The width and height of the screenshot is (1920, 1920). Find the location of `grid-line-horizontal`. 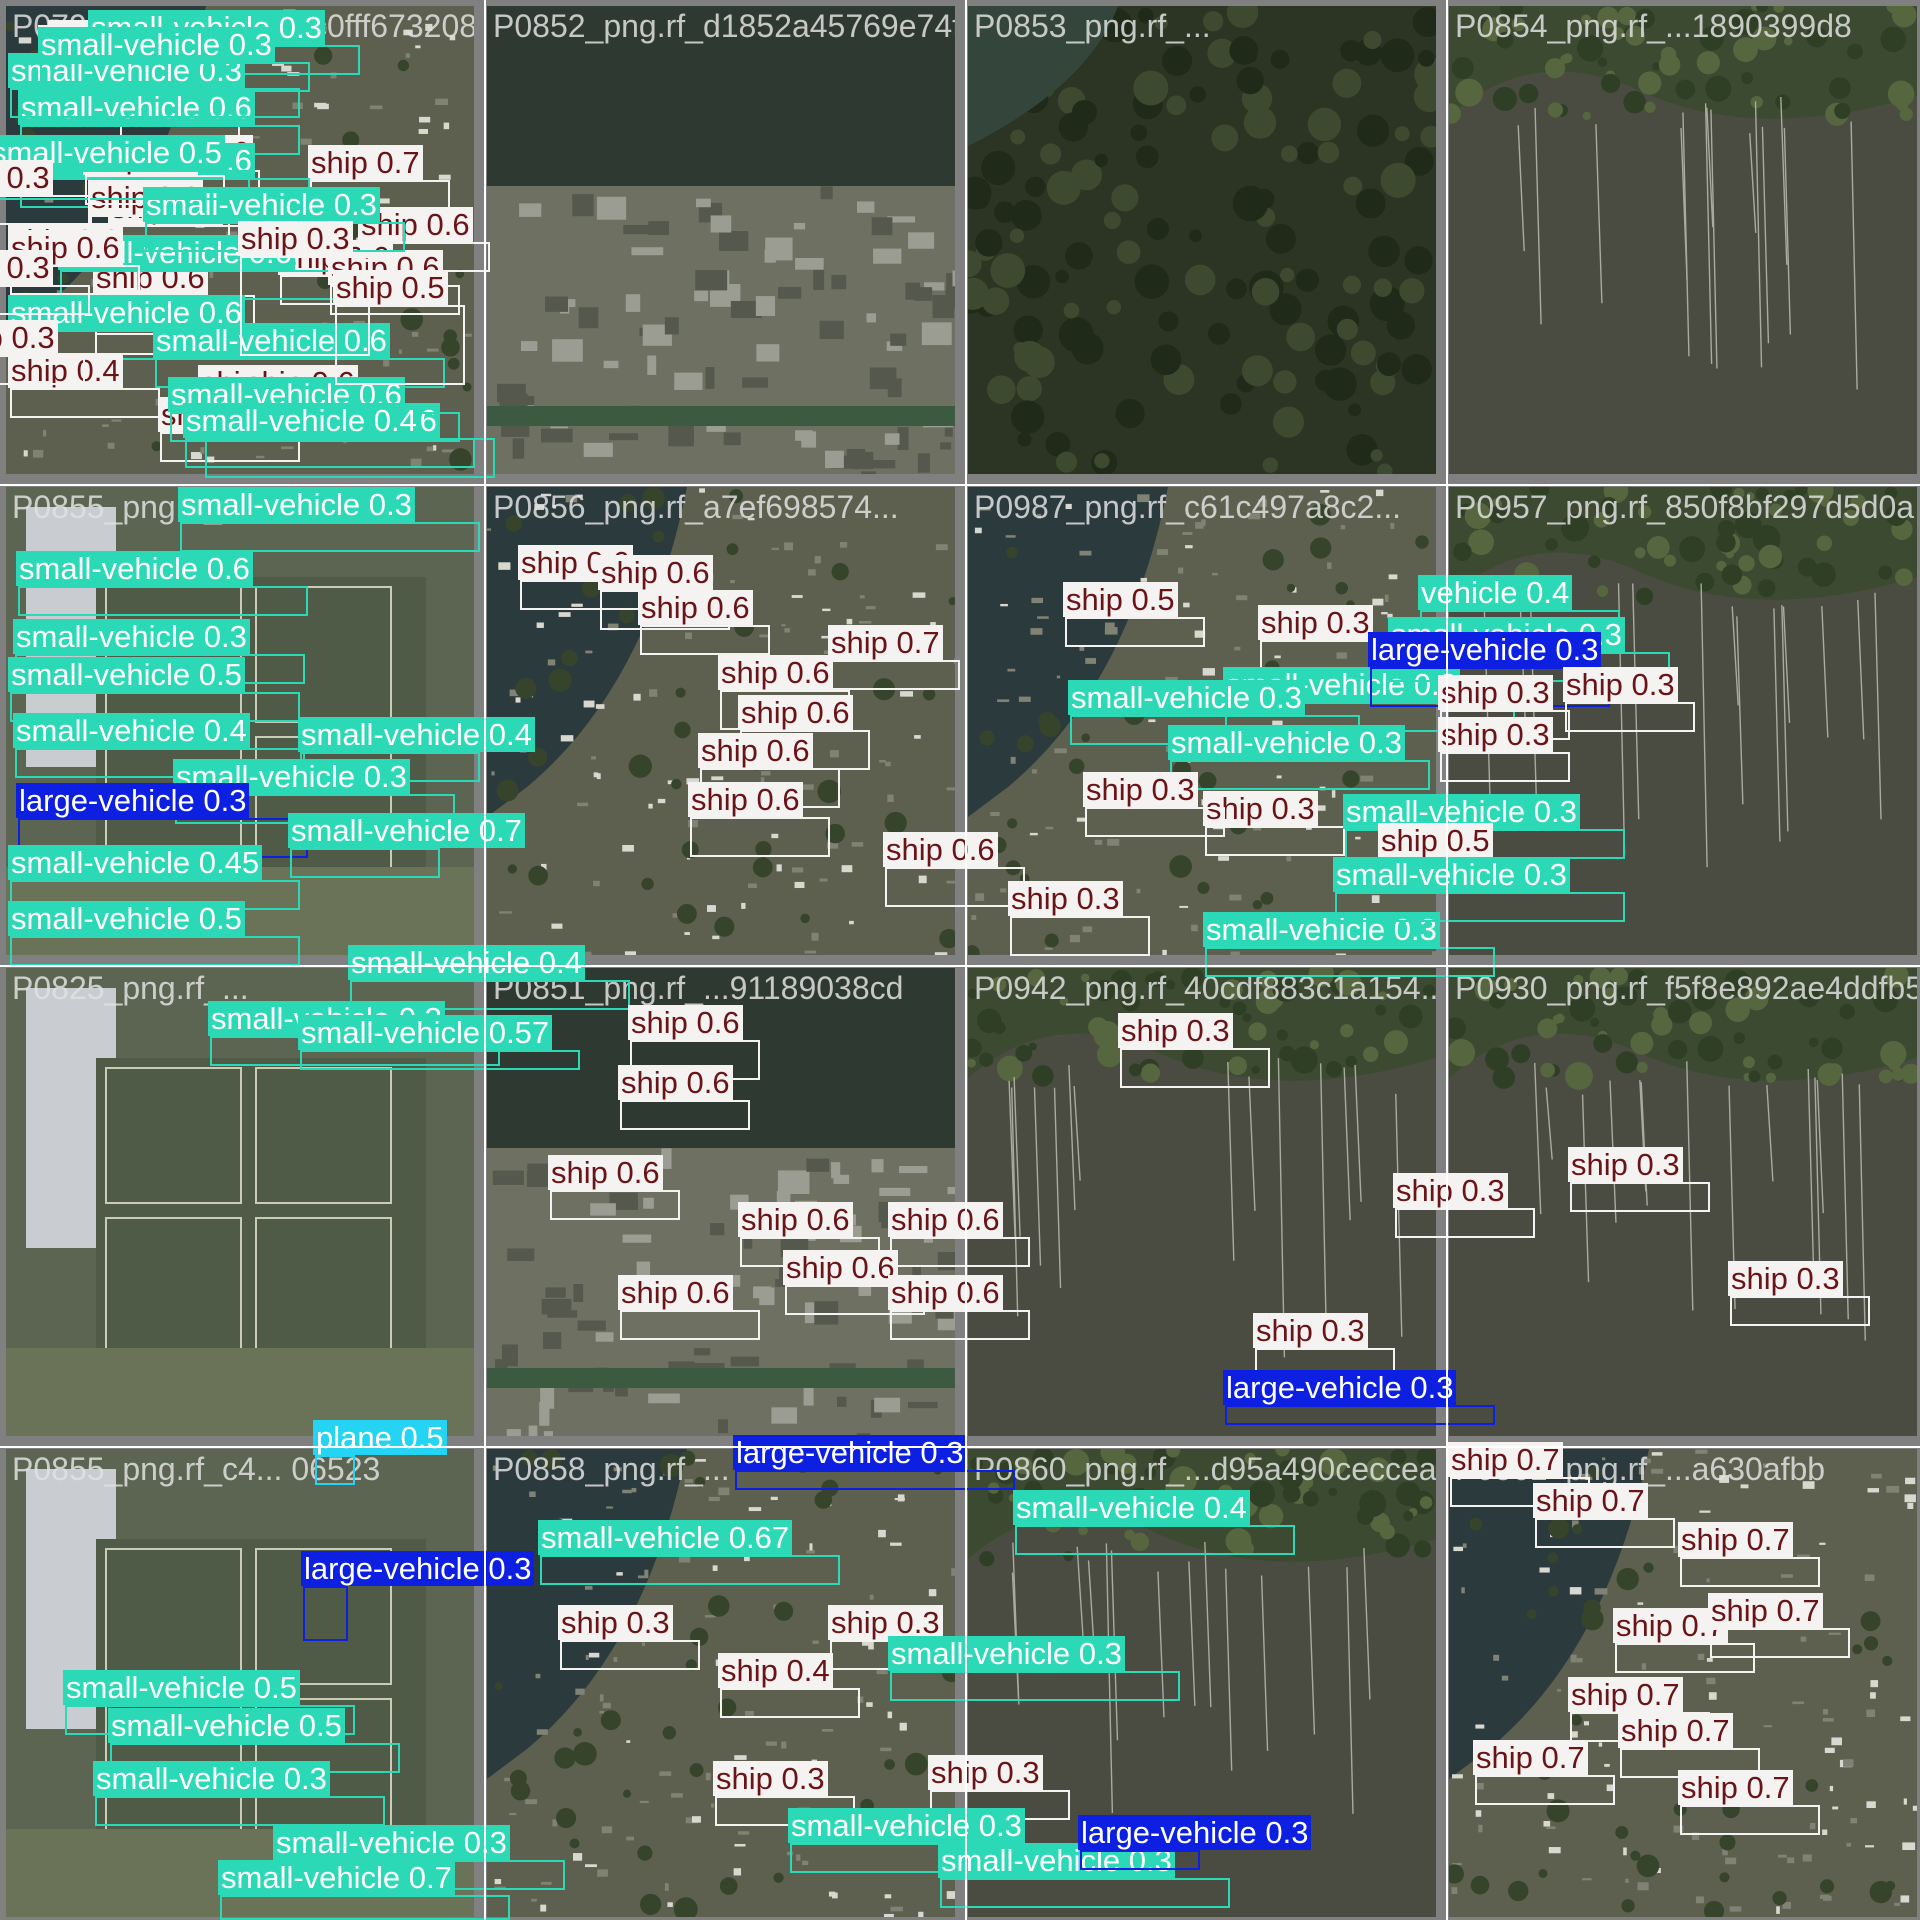

grid-line-horizontal is located at coordinates (960, 1447).